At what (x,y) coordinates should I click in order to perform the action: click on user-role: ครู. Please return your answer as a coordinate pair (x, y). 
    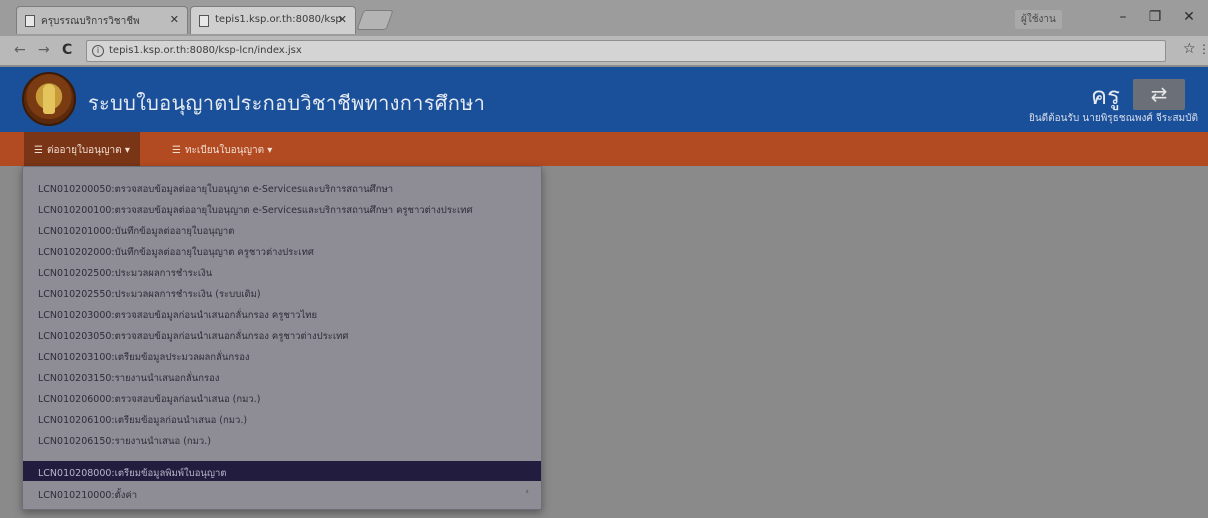
    Looking at the image, I should click on (1105, 96).